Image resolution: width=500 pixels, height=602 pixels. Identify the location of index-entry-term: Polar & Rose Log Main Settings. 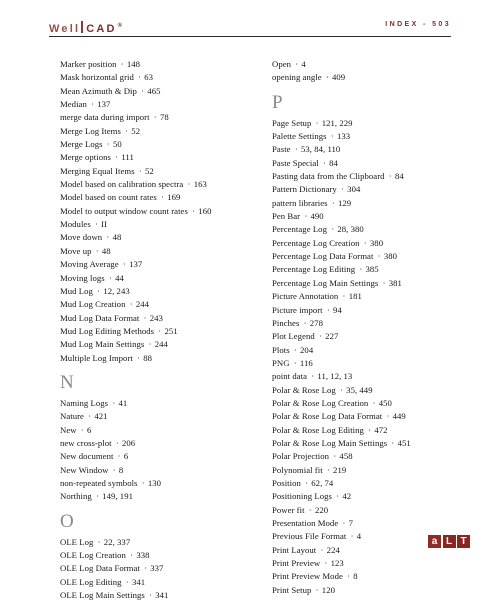
(330, 442).